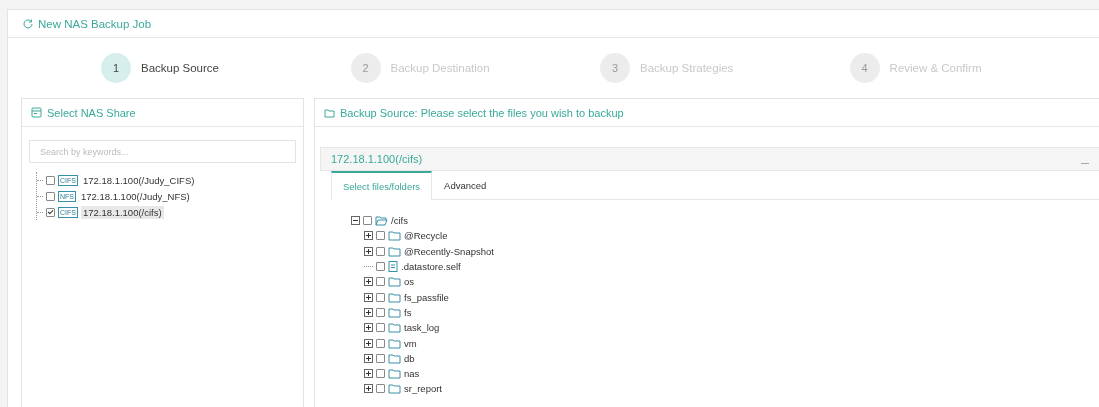  I want to click on tree-item: fs_passfile, so click(426, 297).